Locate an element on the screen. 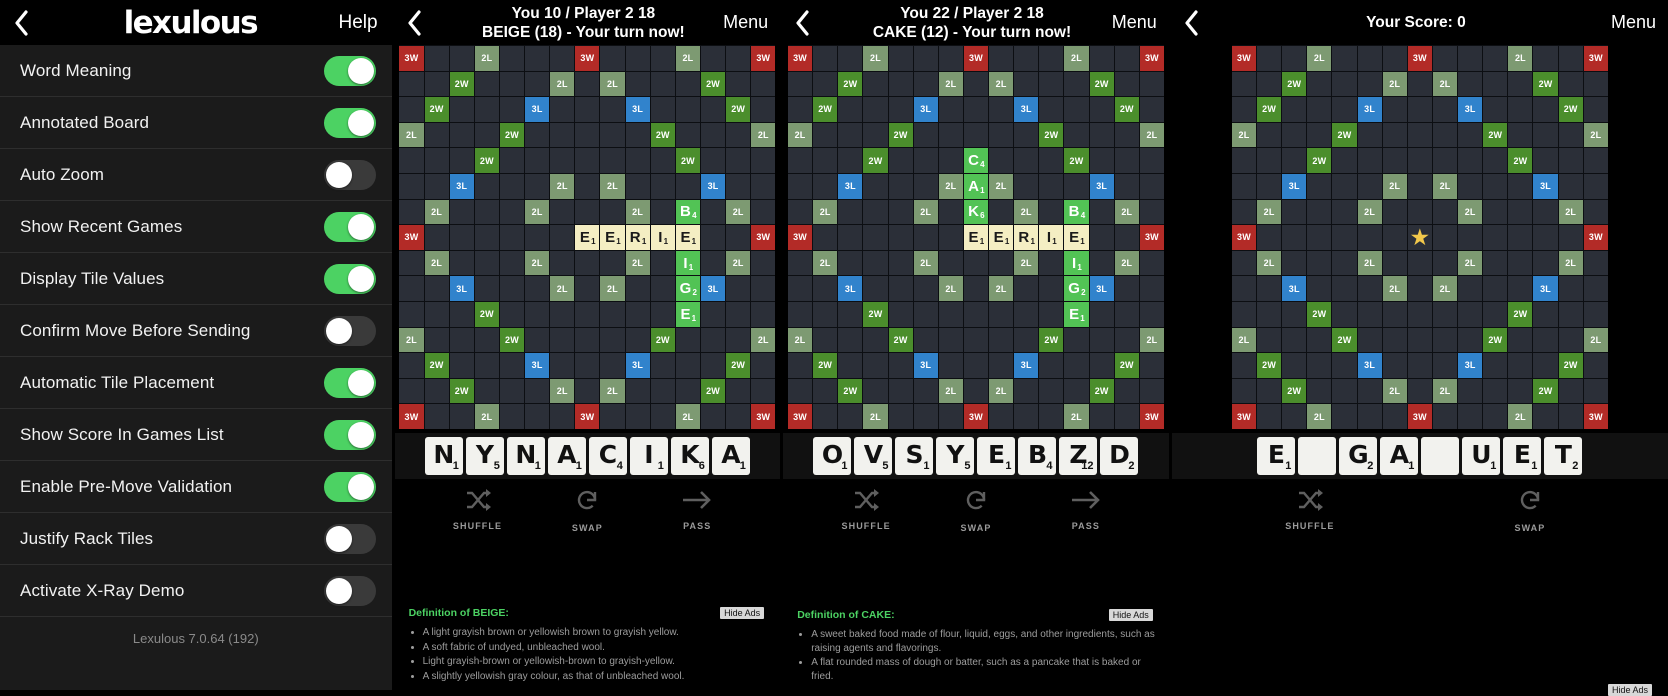 Image resolution: width=1668 pixels, height=696 pixels. rack-tile-a: A1 is located at coordinates (1399, 455).